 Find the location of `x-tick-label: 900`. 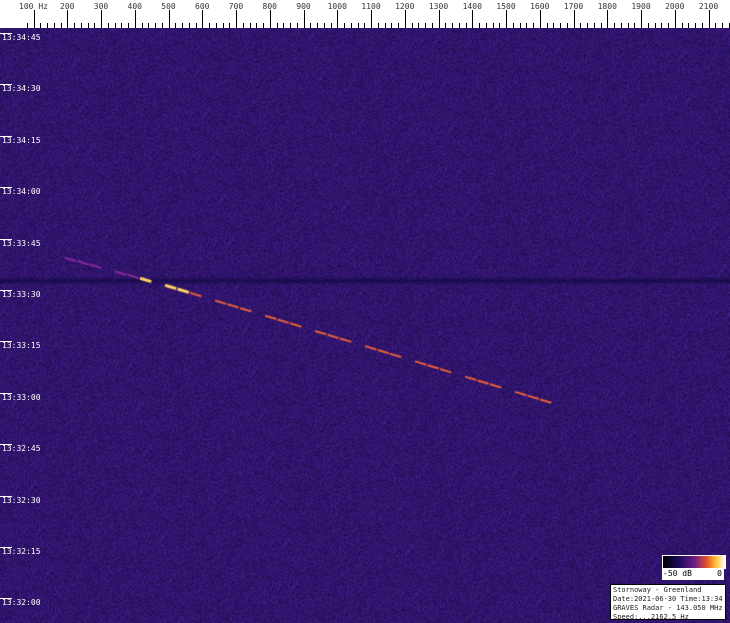

x-tick-label: 900 is located at coordinates (303, 6).